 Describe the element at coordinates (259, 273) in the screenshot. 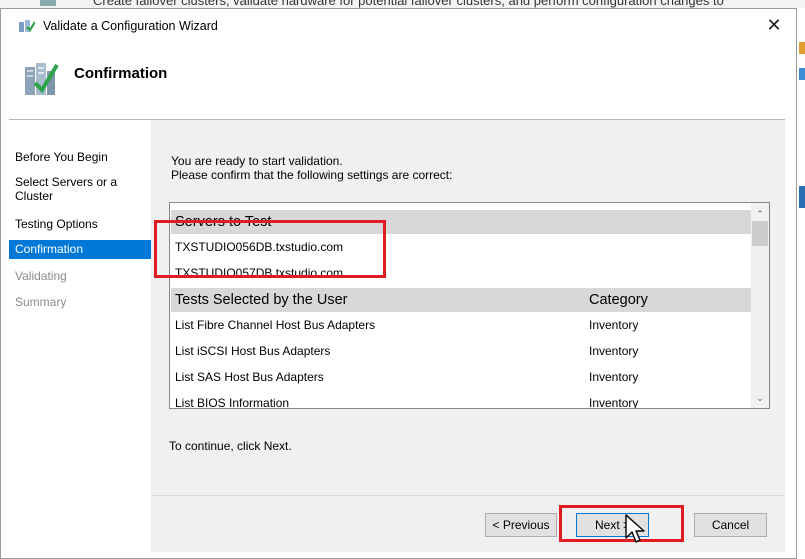

I see `server-name: TXSTUDIO057DB.txstudio.com` at that location.